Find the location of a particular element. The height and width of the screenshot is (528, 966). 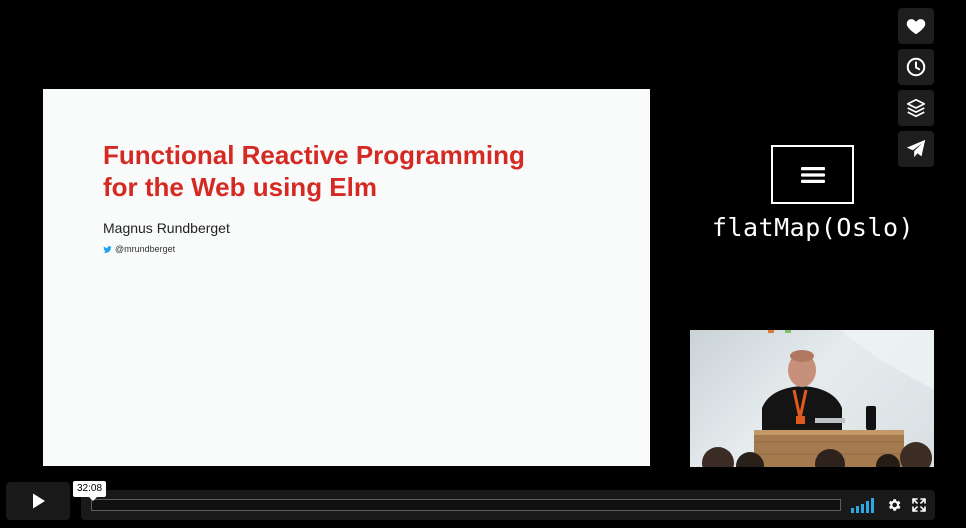

layers-icon is located at coordinates (916, 108).